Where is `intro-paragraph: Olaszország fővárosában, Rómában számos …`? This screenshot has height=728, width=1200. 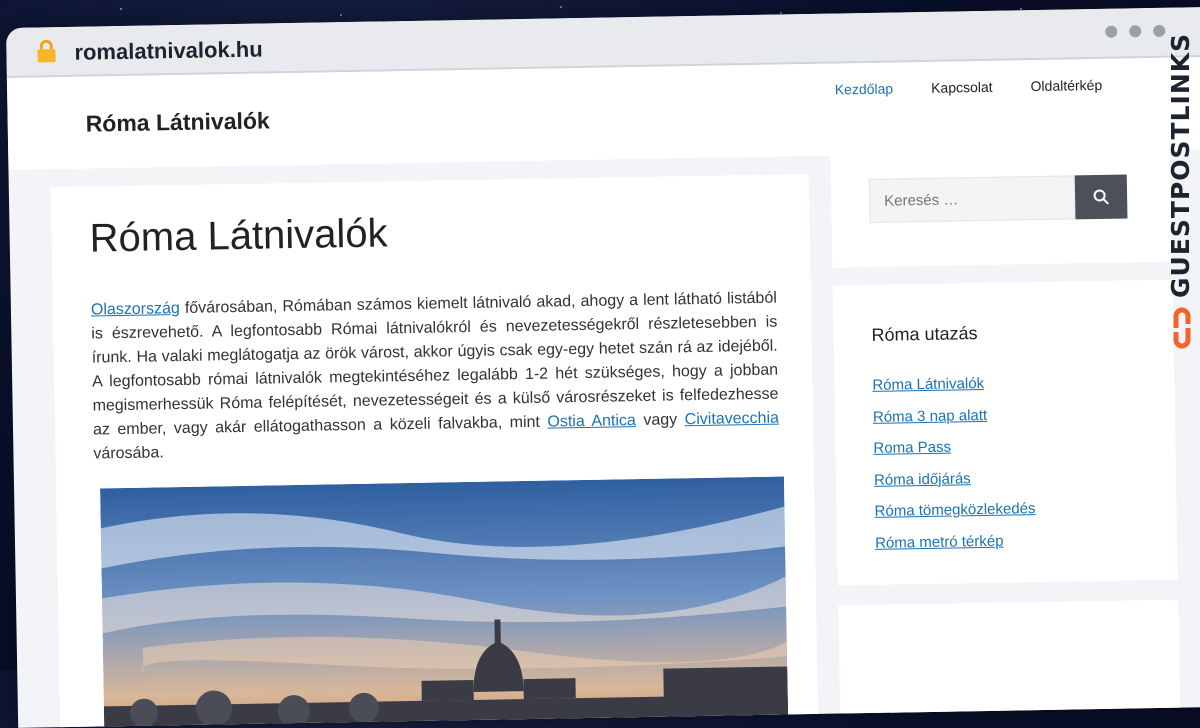
intro-paragraph: Olaszország fővárosában, Rómában számos … is located at coordinates (435, 377).